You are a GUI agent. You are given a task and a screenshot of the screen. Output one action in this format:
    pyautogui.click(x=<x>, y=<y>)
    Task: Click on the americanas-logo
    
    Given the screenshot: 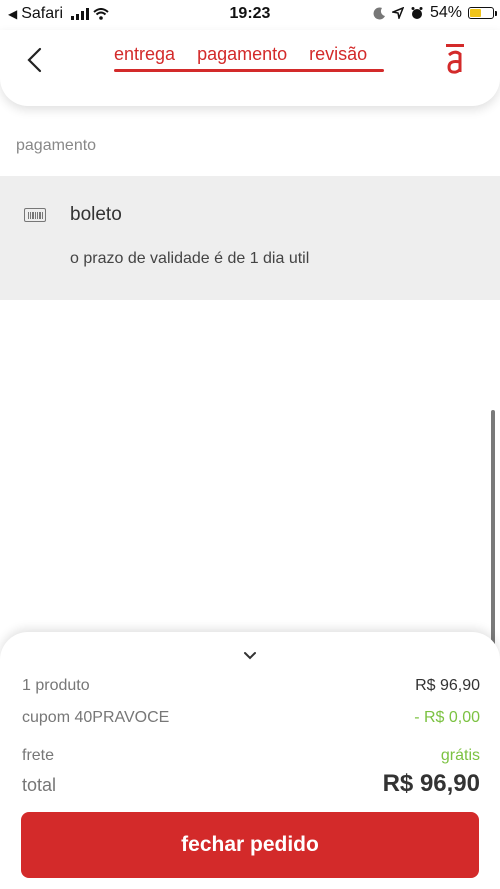 What is the action you would take?
    pyautogui.click(x=455, y=59)
    